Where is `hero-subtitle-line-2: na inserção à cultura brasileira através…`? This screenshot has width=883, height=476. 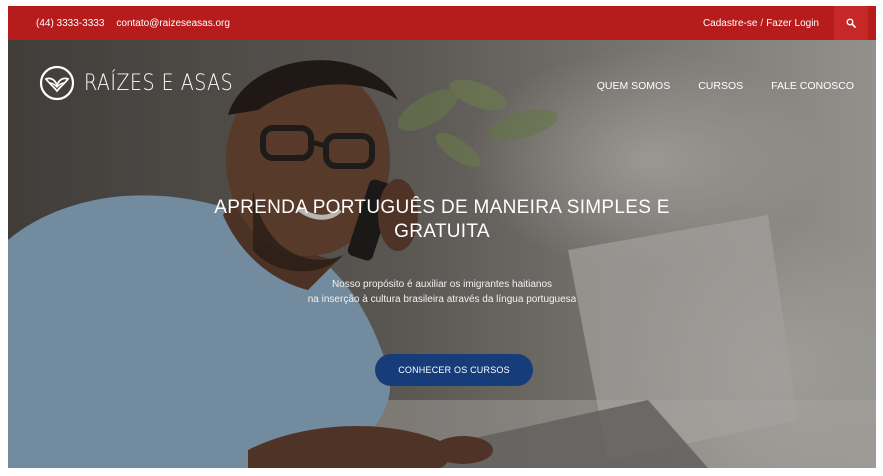 hero-subtitle-line-2: na inserção à cultura brasileira através… is located at coordinates (442, 299).